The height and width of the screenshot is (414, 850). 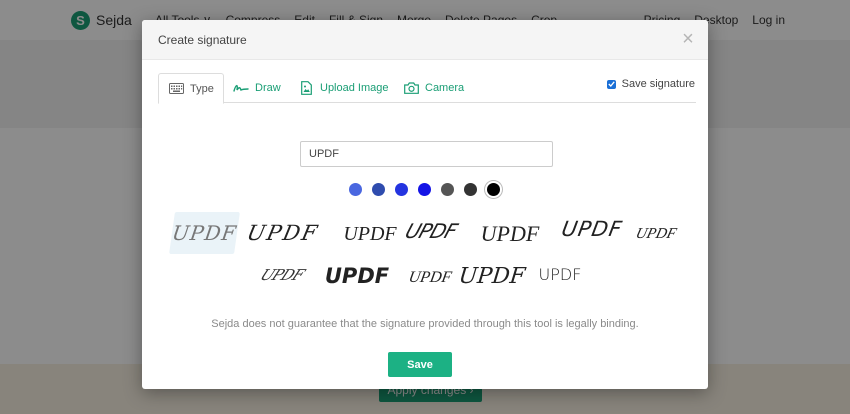 What do you see at coordinates (282, 275) in the screenshot?
I see `signature-option-8: UPDF` at bounding box center [282, 275].